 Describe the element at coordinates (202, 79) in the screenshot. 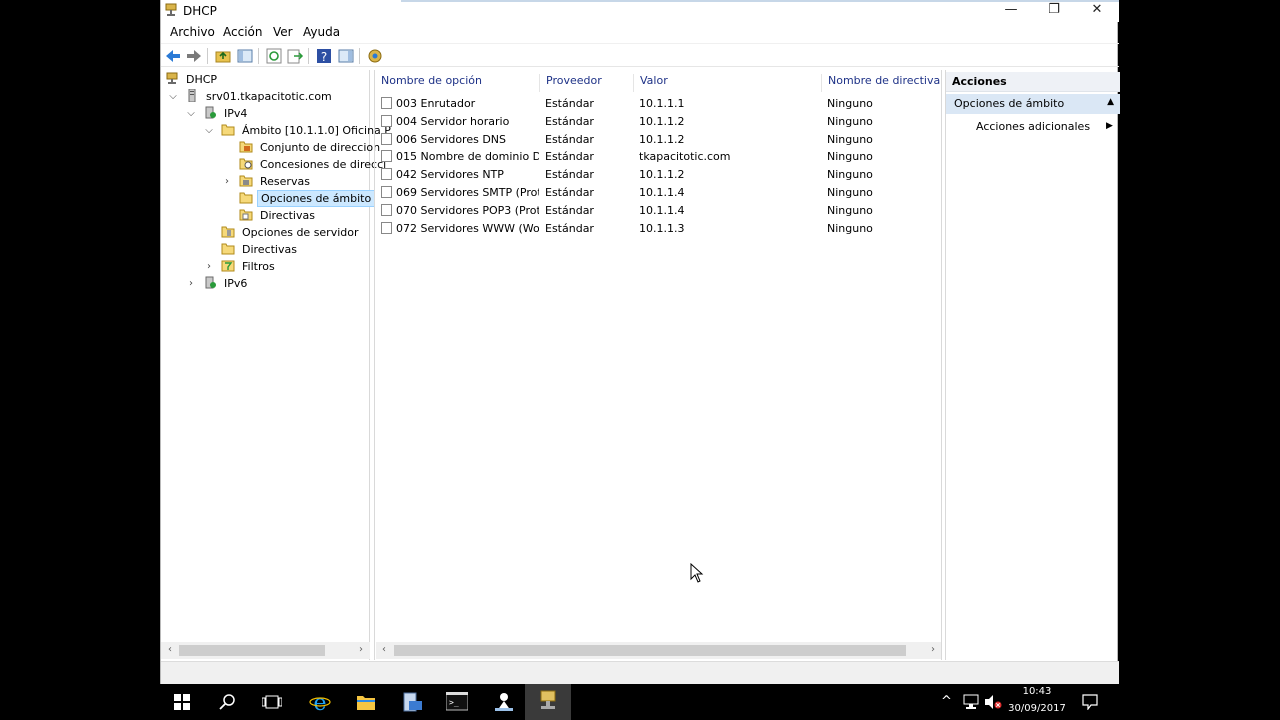

I see `tree-label: DHCP` at that location.